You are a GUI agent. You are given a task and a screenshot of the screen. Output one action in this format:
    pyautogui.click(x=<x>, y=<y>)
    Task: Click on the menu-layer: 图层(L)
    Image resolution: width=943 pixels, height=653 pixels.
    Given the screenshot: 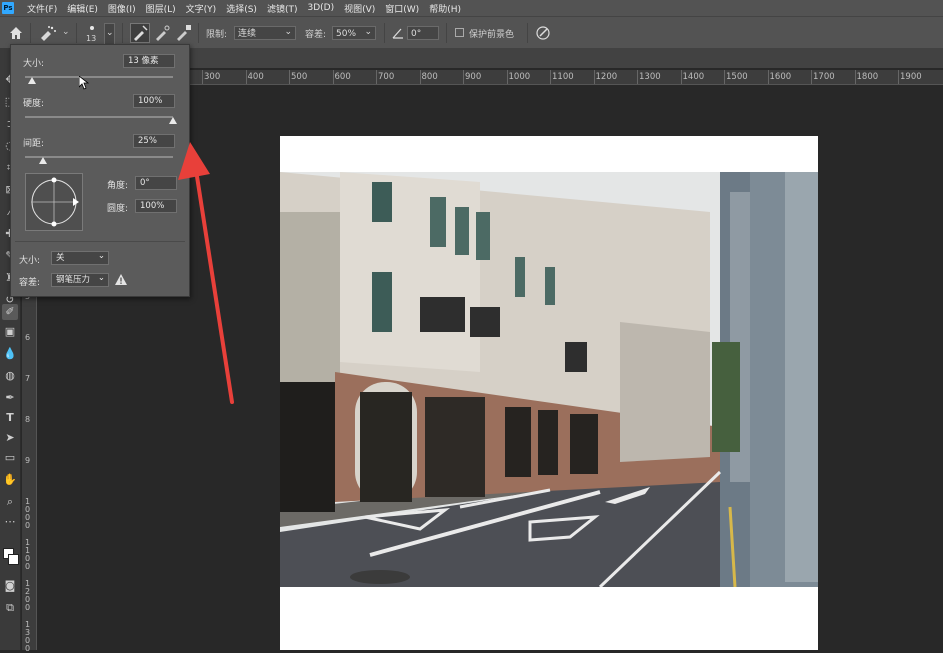 What is the action you would take?
    pyautogui.click(x=161, y=8)
    